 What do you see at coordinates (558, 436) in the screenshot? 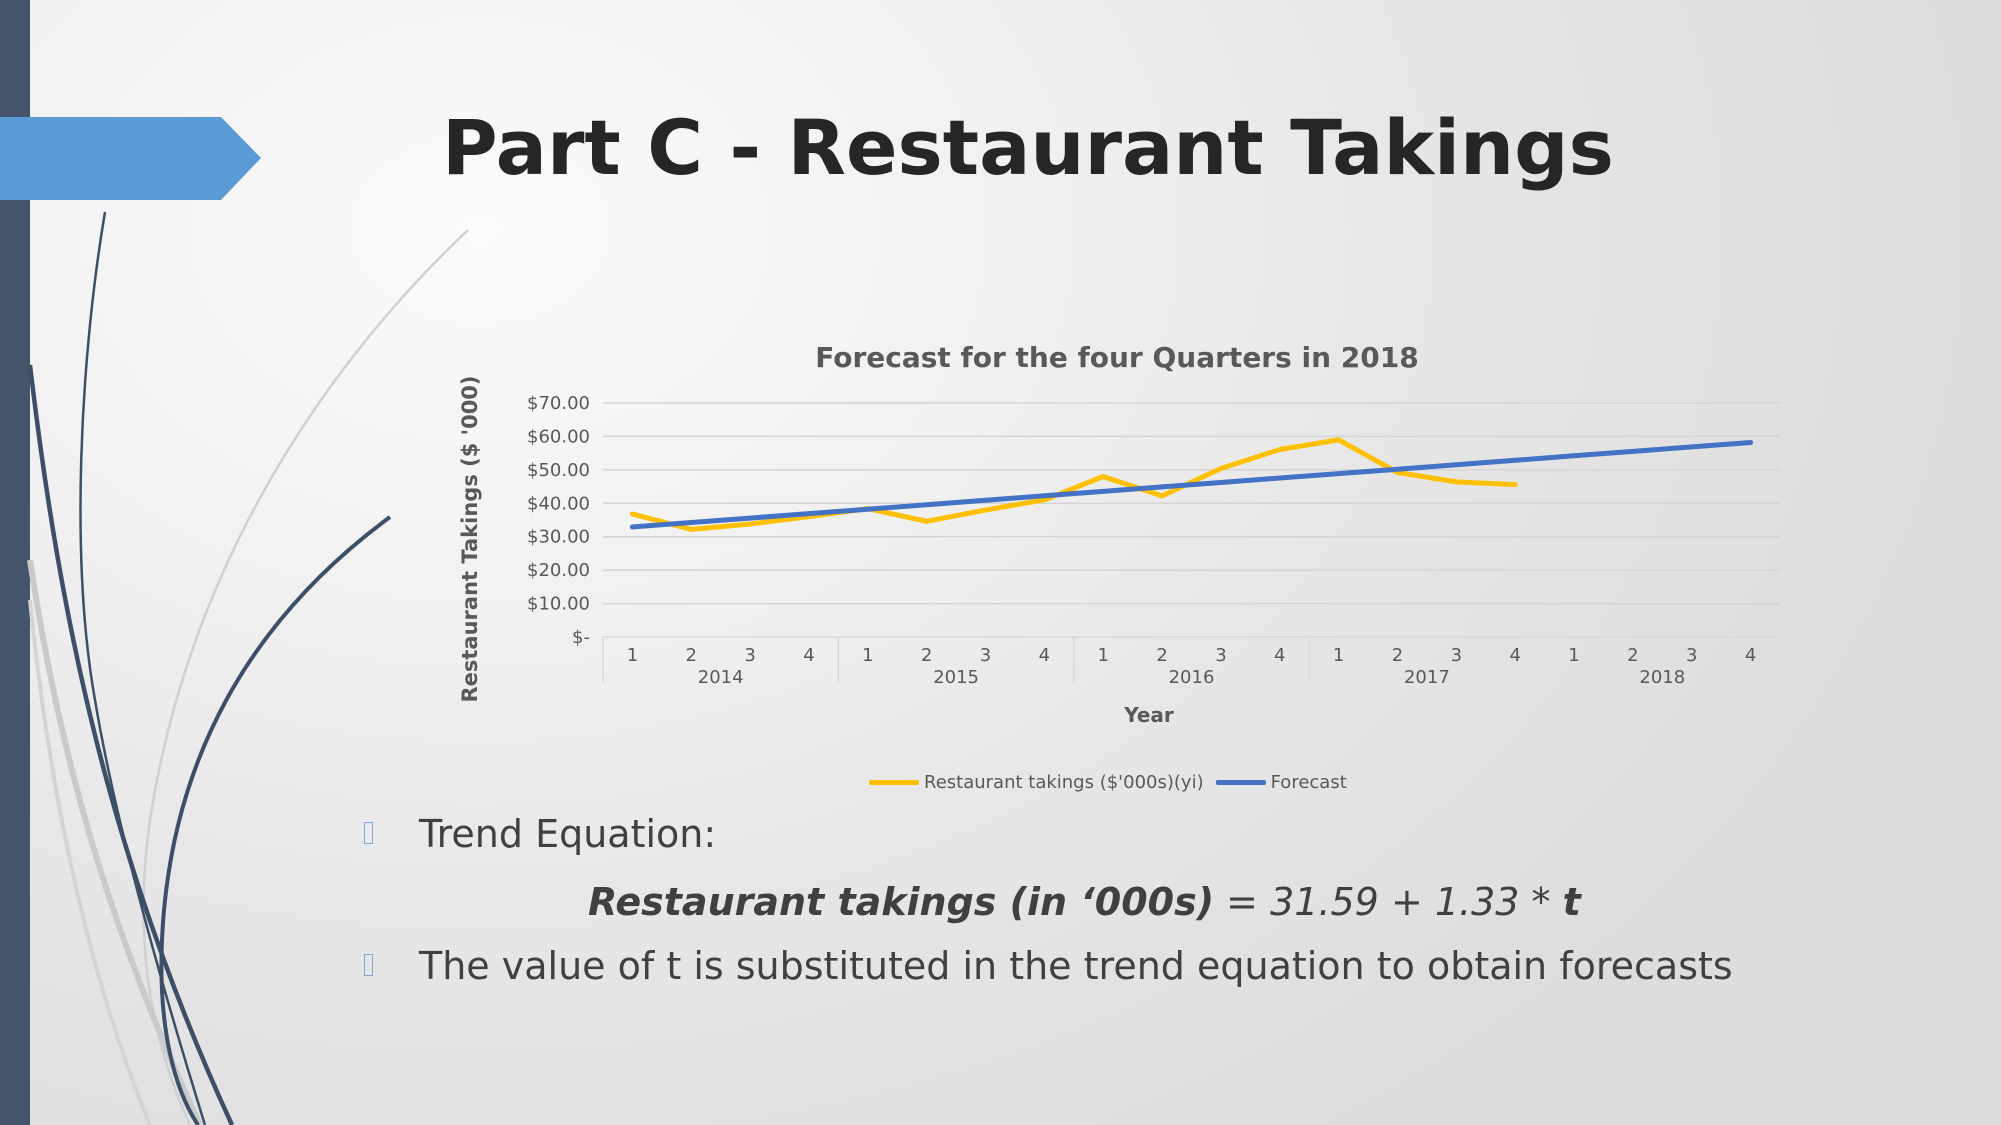
I see `y-tick-label: $60.00` at bounding box center [558, 436].